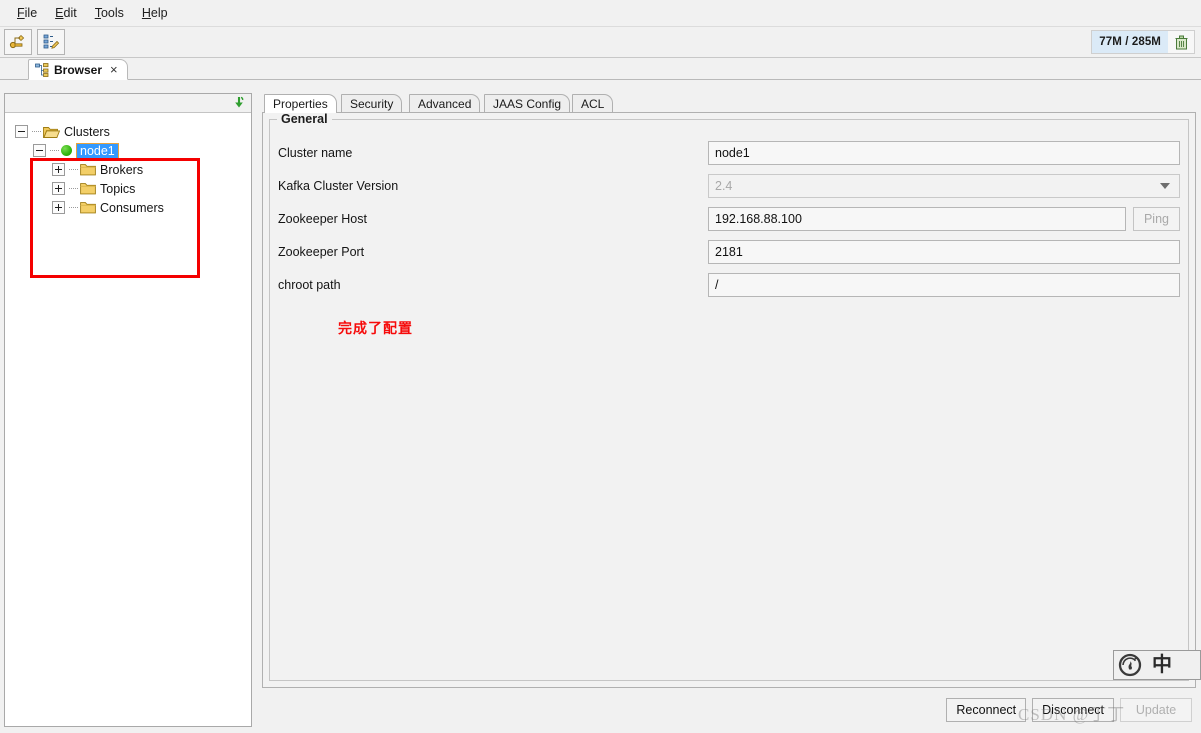  What do you see at coordinates (132, 207) in the screenshot?
I see `tree-label-consumers: Consumers` at bounding box center [132, 207].